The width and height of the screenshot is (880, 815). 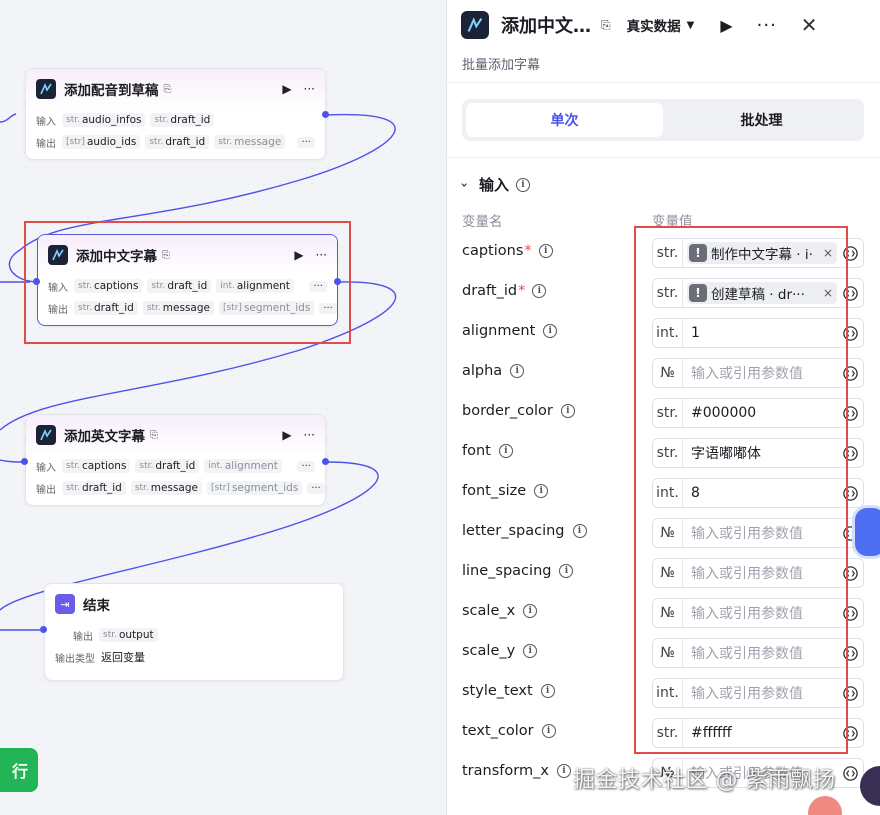 I want to click on param-name: transform_x i, so click(x=516, y=771).